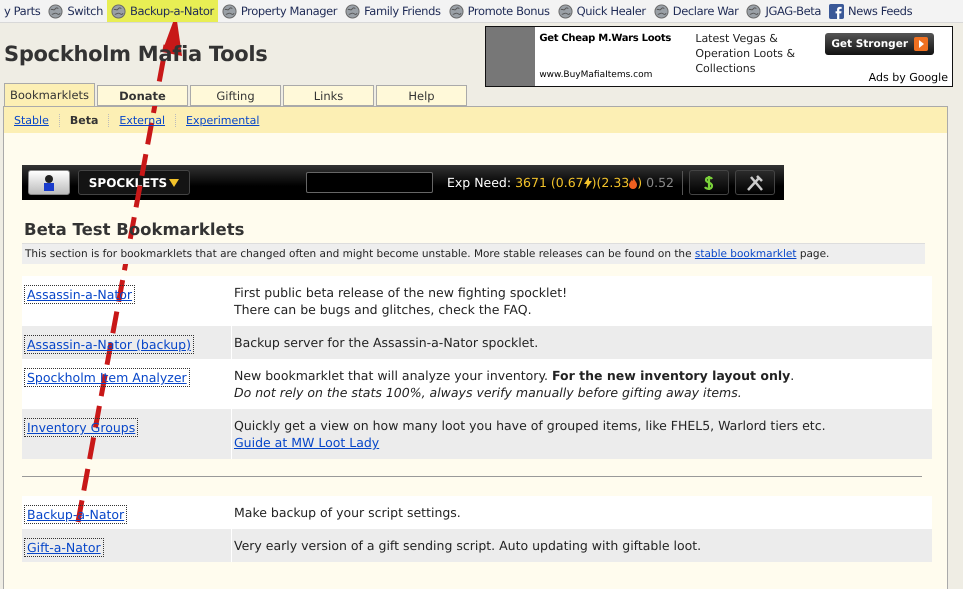  I want to click on advertisement-banner: Get Cheap M.Wars Loots www.BuyMafiaItems.com Latest Vegas & Operation Loots & Collections Get Stronger Ads by Google, so click(719, 56).